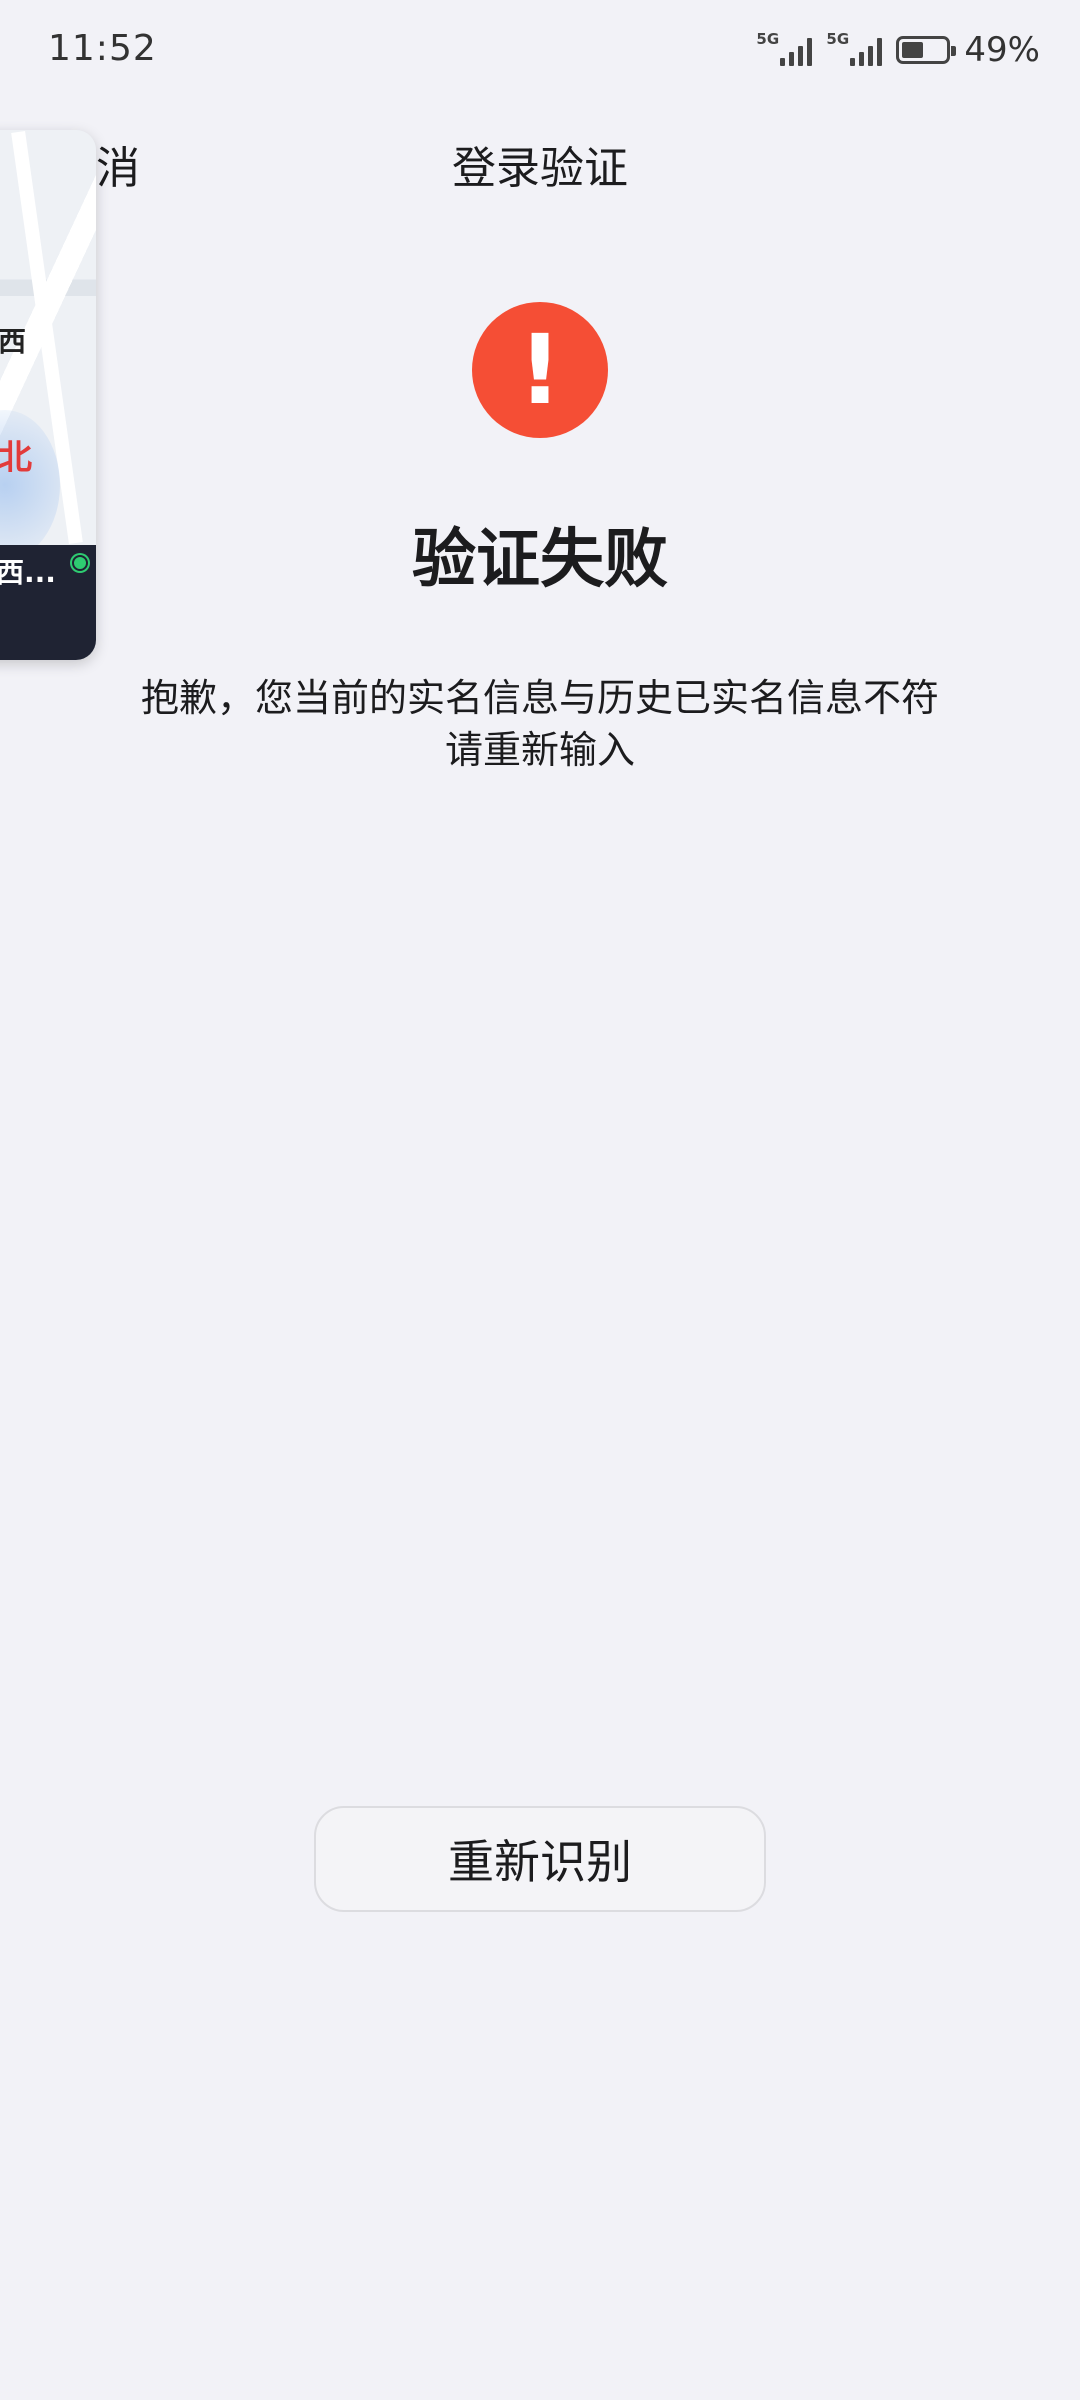  I want to click on retry-button: 重新识别, so click(540, 1859).